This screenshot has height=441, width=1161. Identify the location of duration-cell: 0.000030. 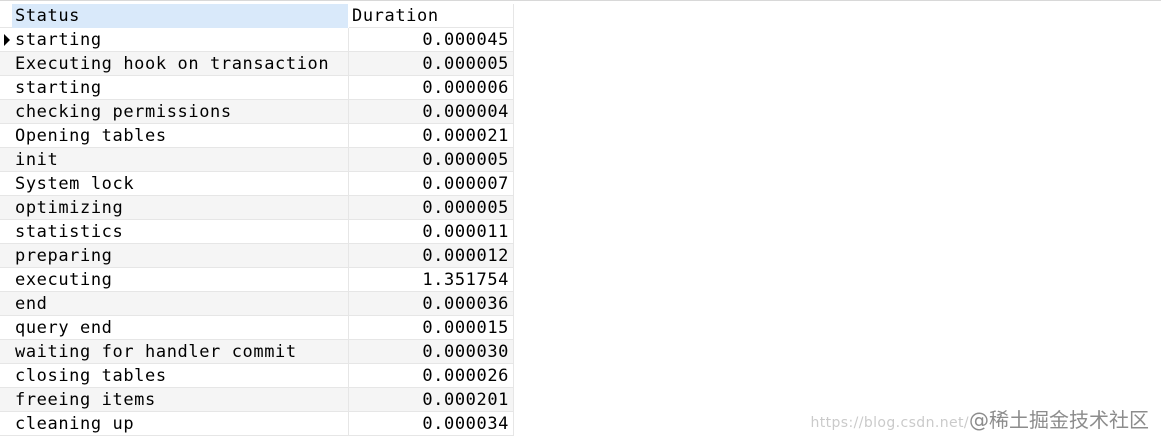
(431, 352).